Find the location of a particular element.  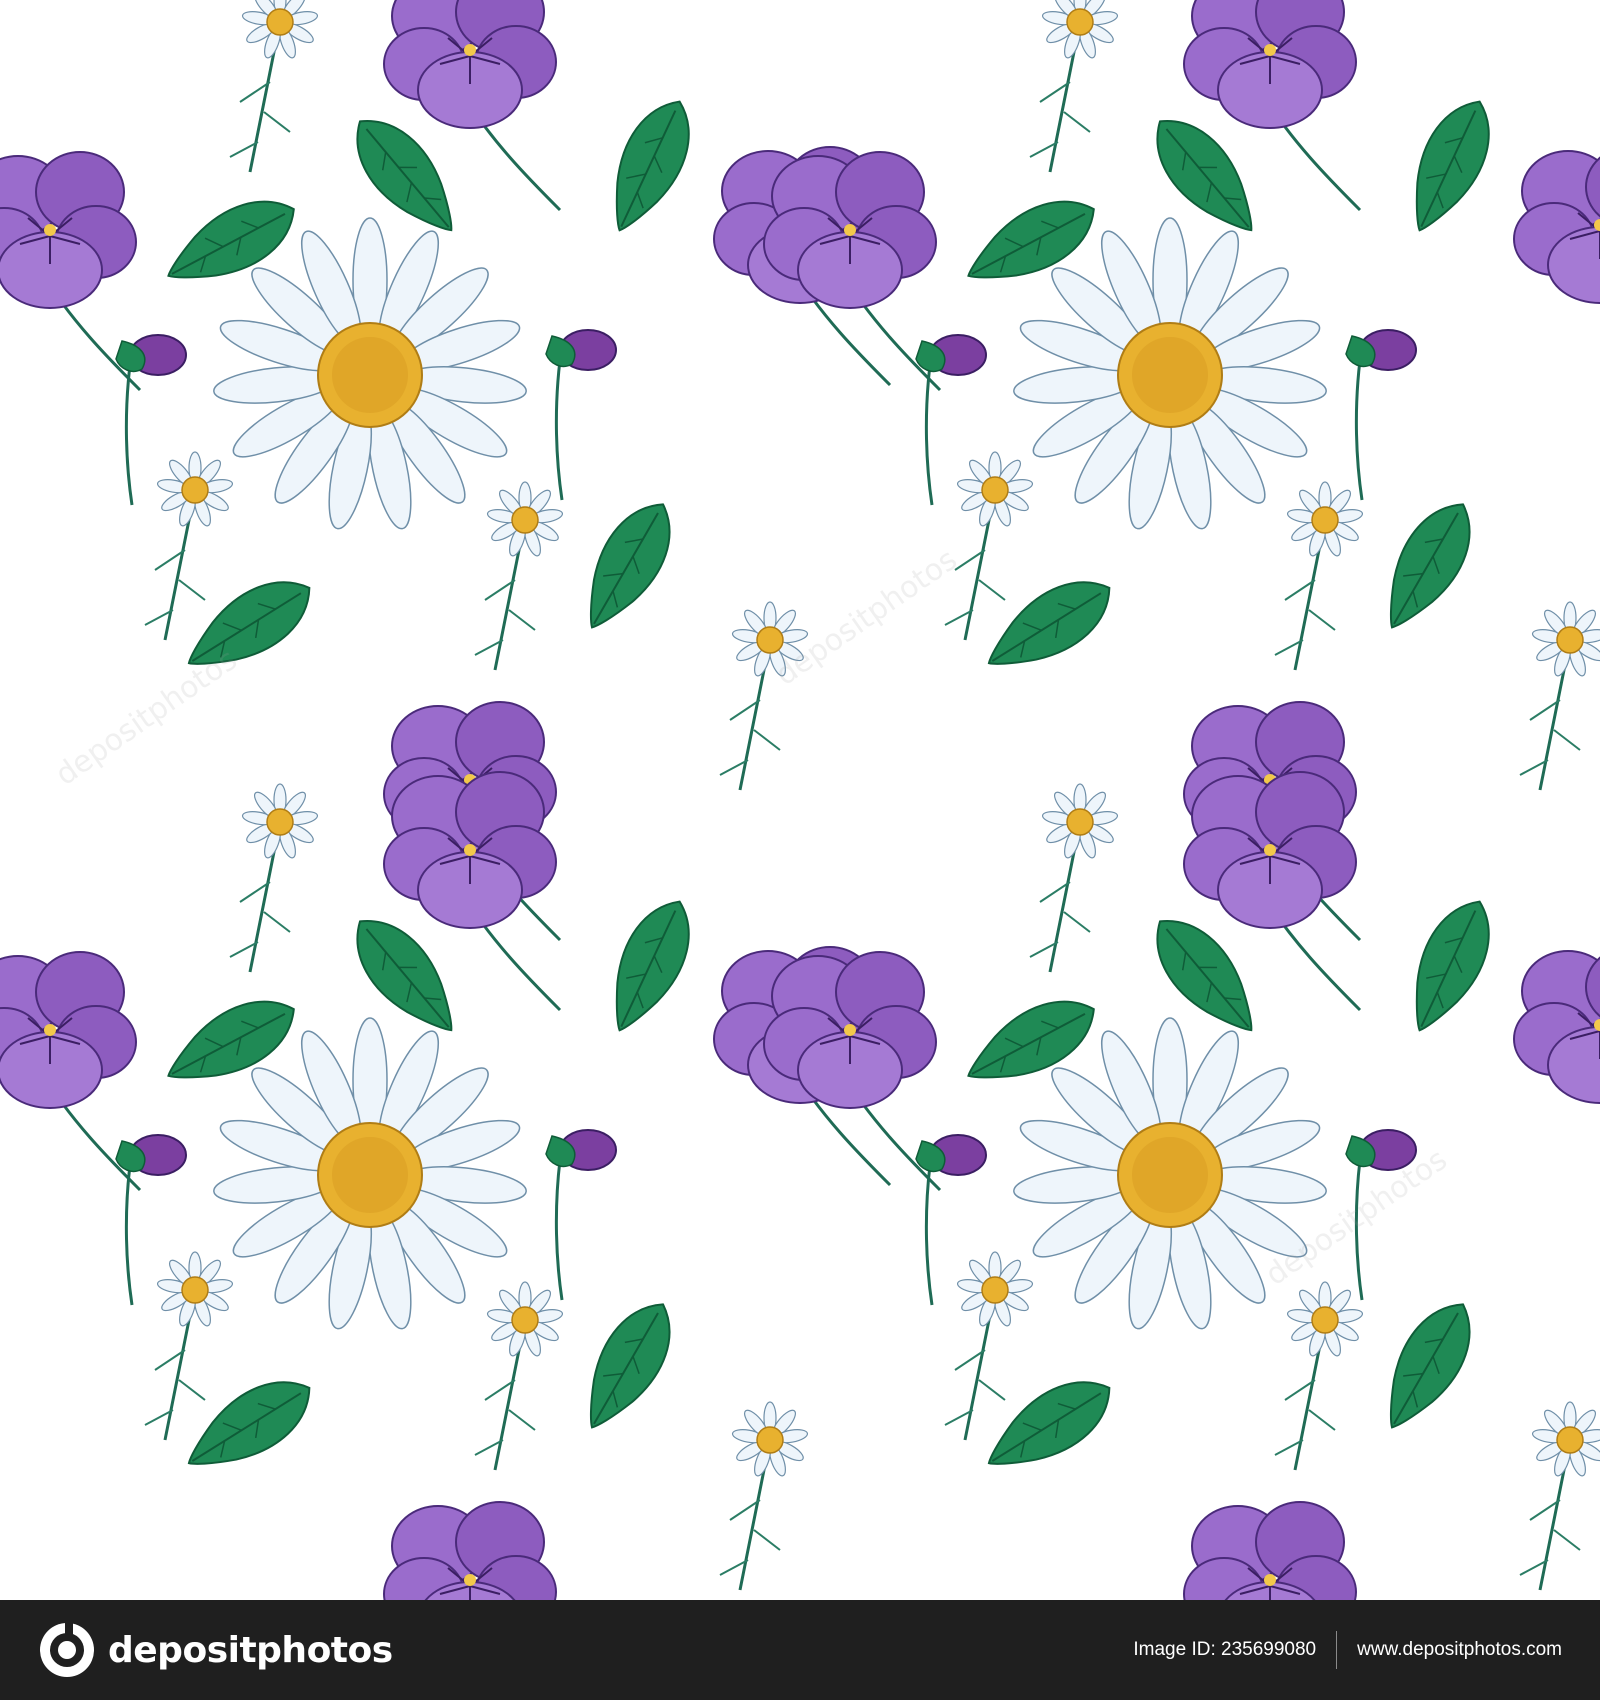

depositphotos-logo-icon is located at coordinates (67, 1649).